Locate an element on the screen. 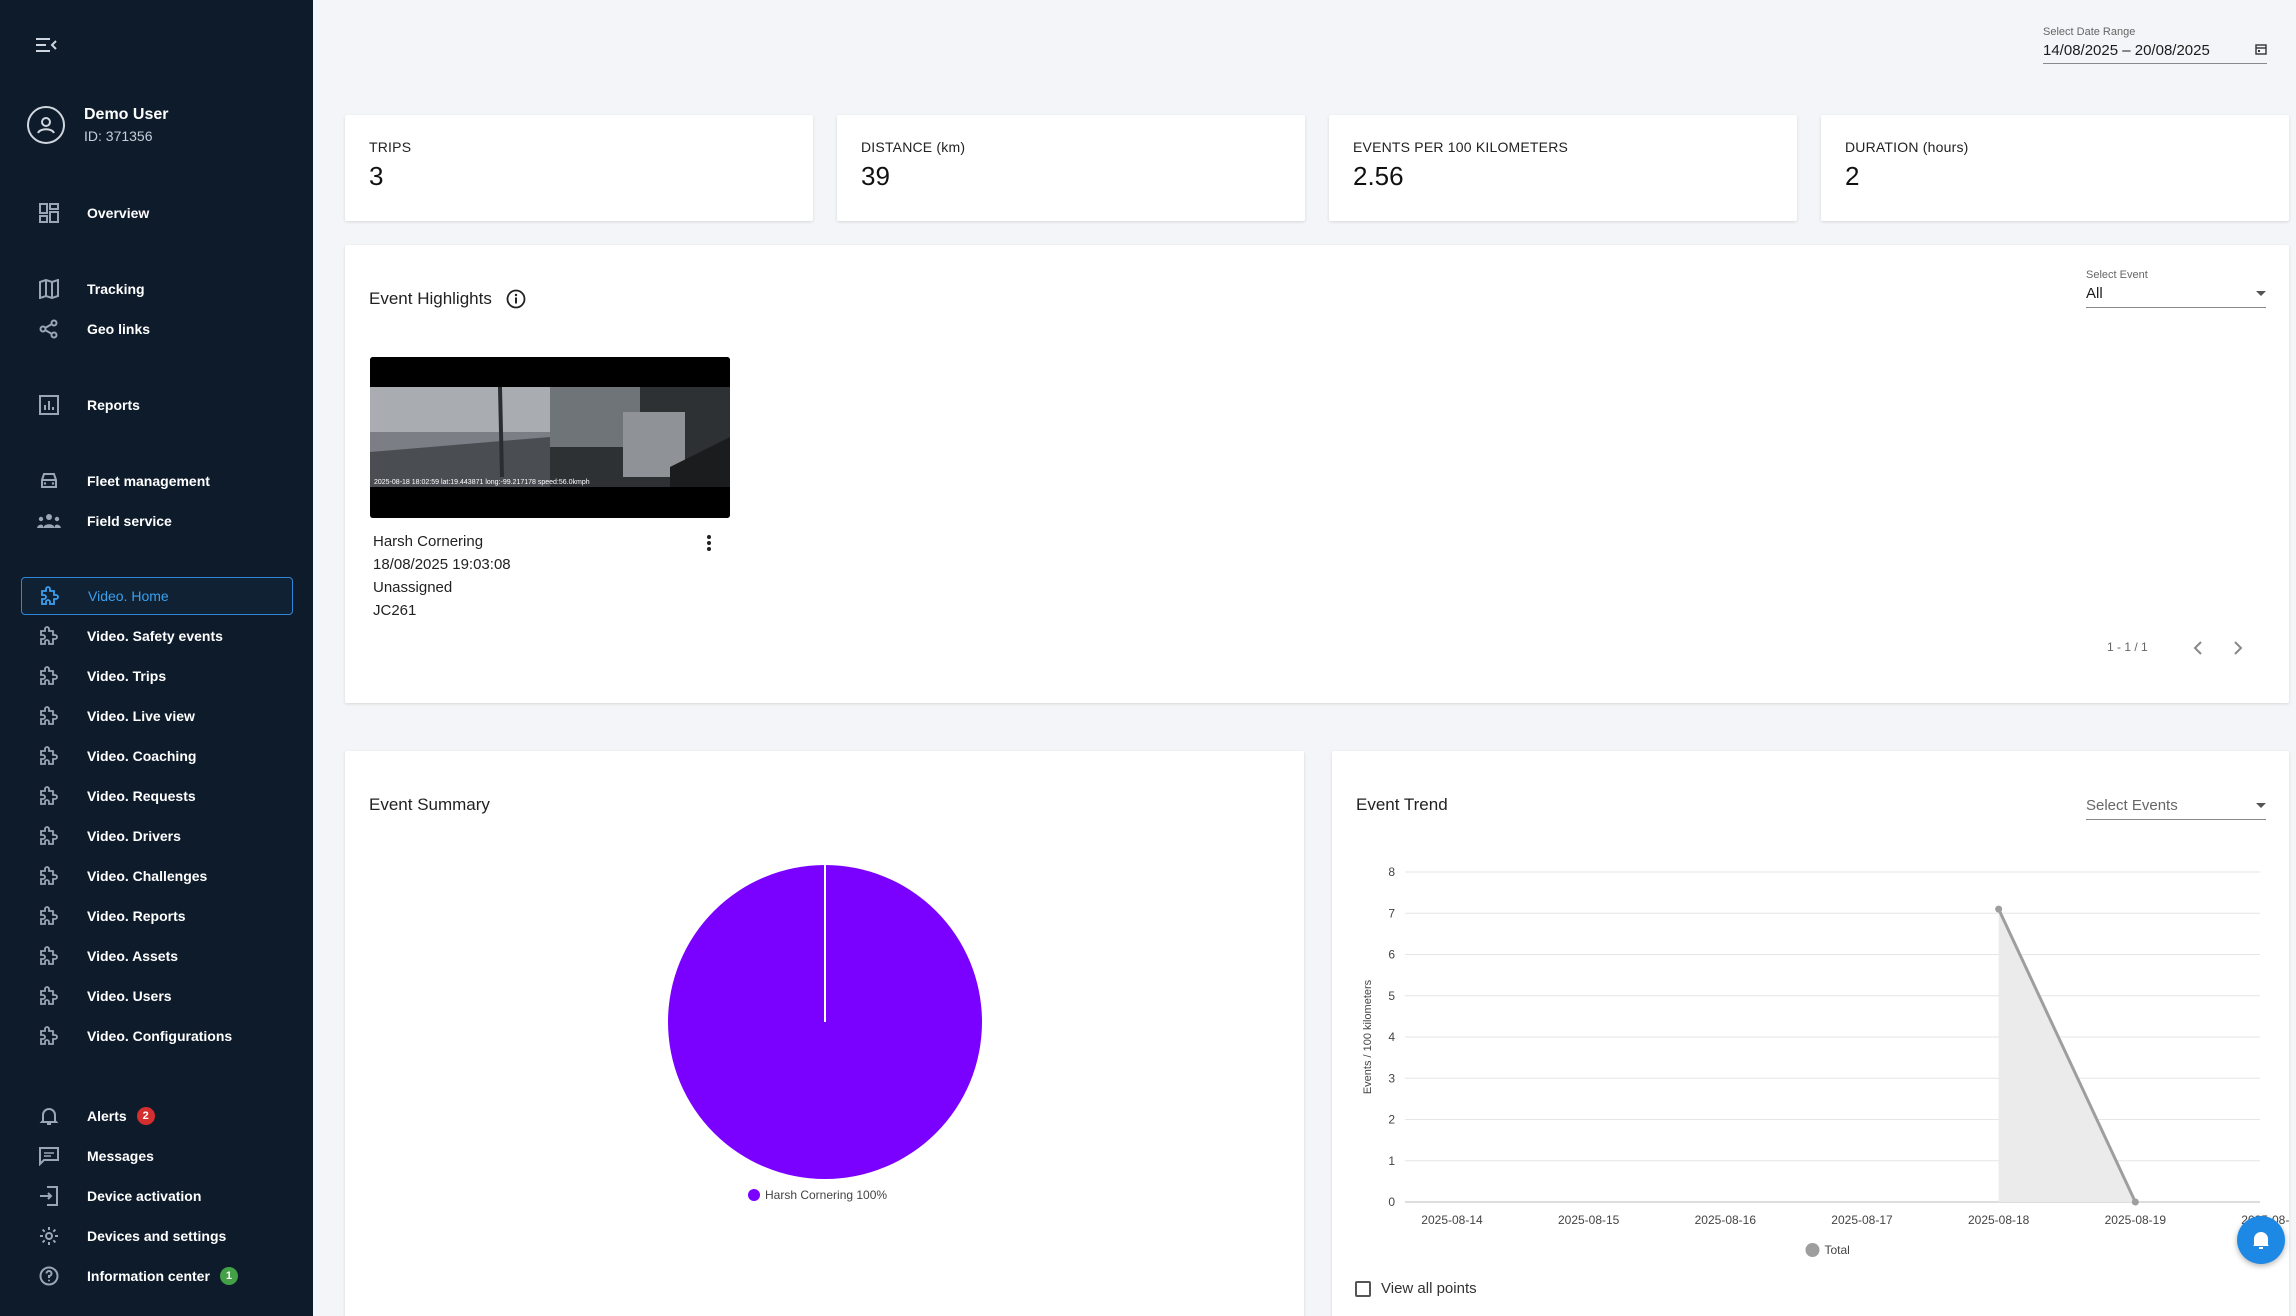  more-vert-icon is located at coordinates (709, 543).